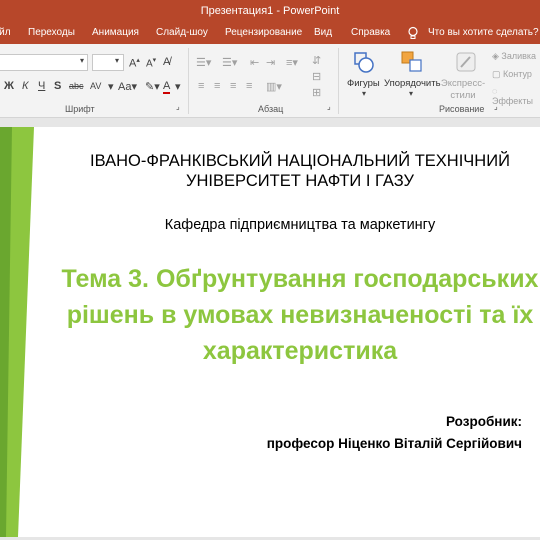 This screenshot has height=540, width=540. What do you see at coordinates (292, 62) in the screenshot?
I see `line-spacing-icon: ≡▾` at bounding box center [292, 62].